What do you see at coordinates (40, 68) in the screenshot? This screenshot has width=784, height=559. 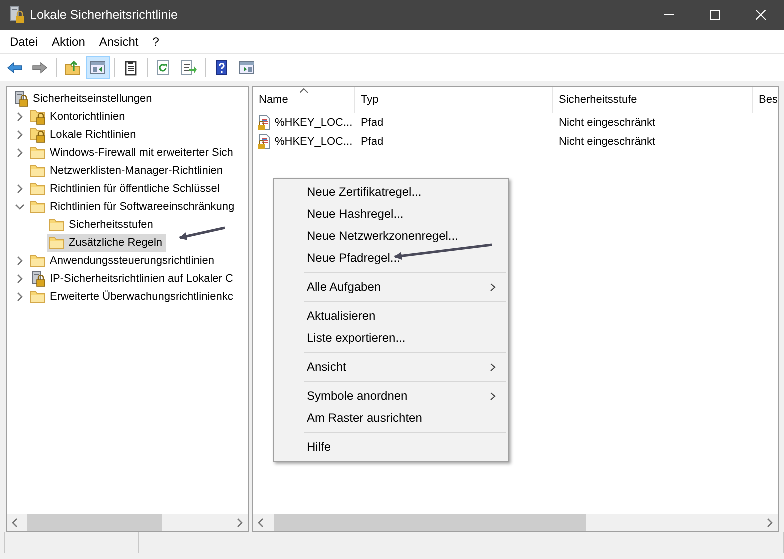 I see `forward-arrow-icon` at bounding box center [40, 68].